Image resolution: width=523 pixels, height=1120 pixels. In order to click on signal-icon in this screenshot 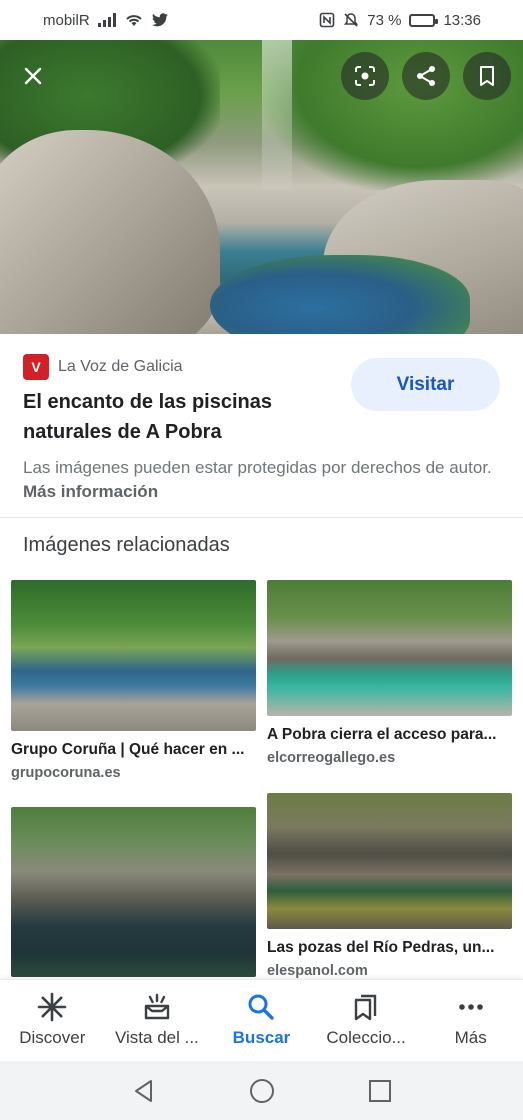, I will do `click(106, 20)`.